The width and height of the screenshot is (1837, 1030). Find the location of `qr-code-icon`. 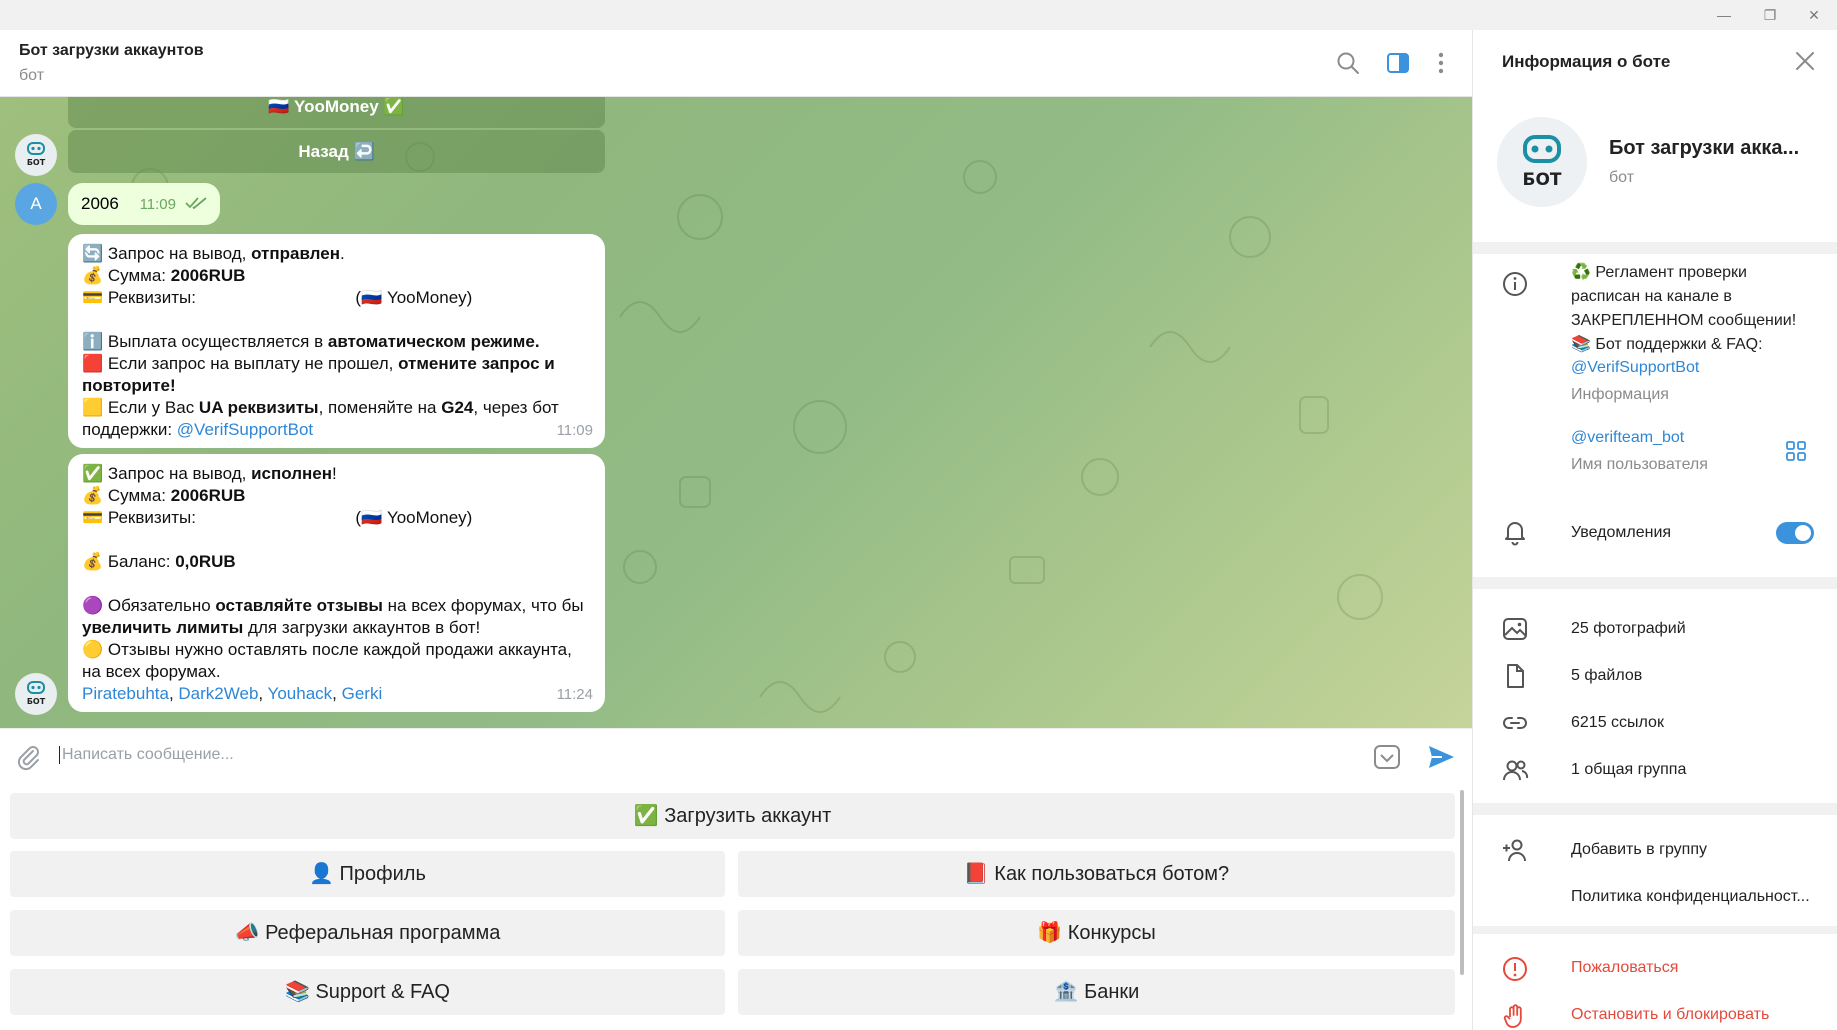

qr-code-icon is located at coordinates (1796, 451).